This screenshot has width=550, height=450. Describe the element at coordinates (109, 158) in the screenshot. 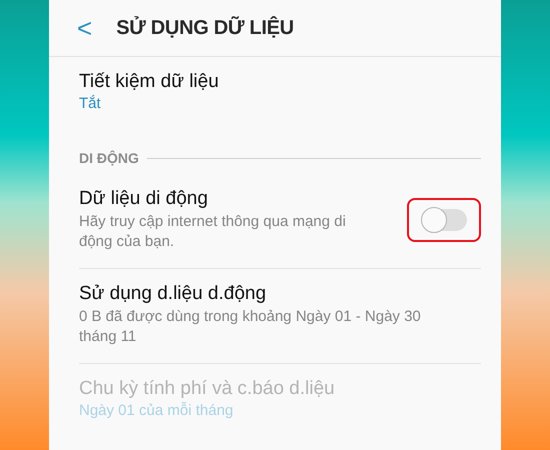

I see `section-heading: DI ĐỘNG` at that location.